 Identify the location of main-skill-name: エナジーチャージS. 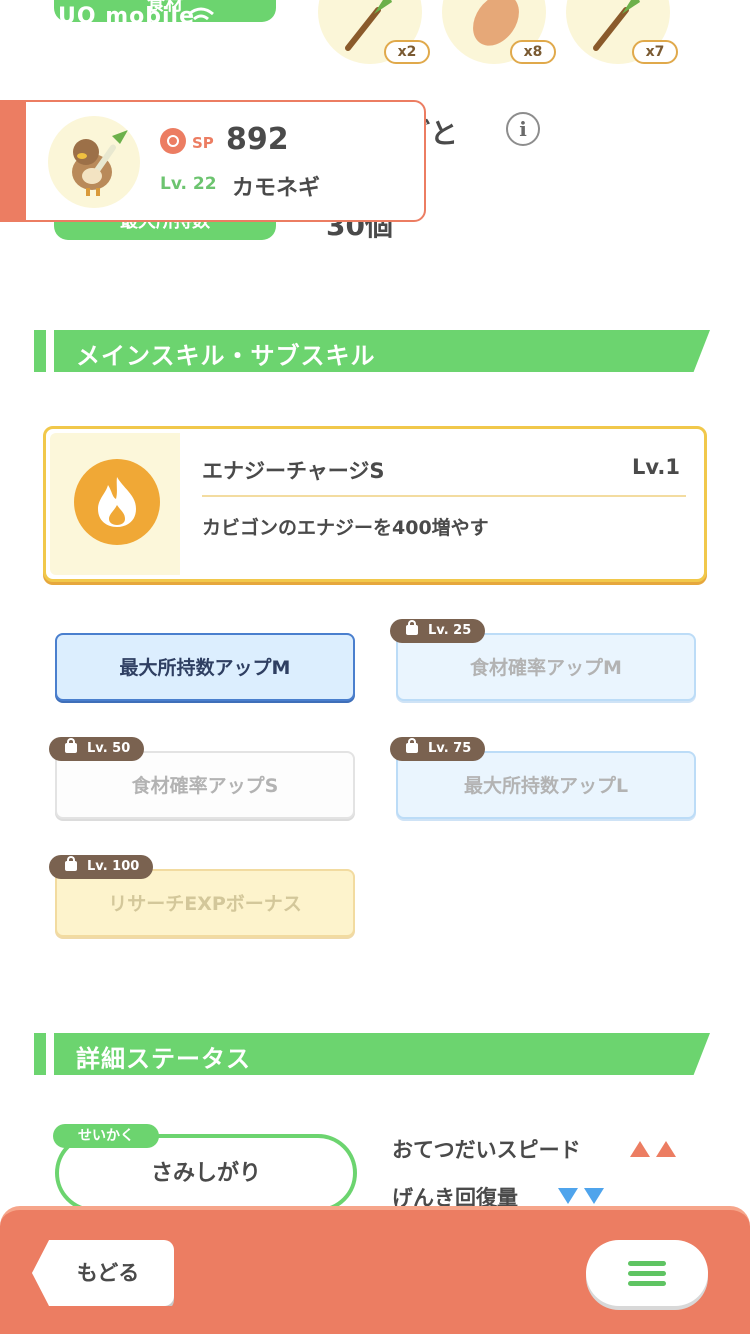
(293, 471).